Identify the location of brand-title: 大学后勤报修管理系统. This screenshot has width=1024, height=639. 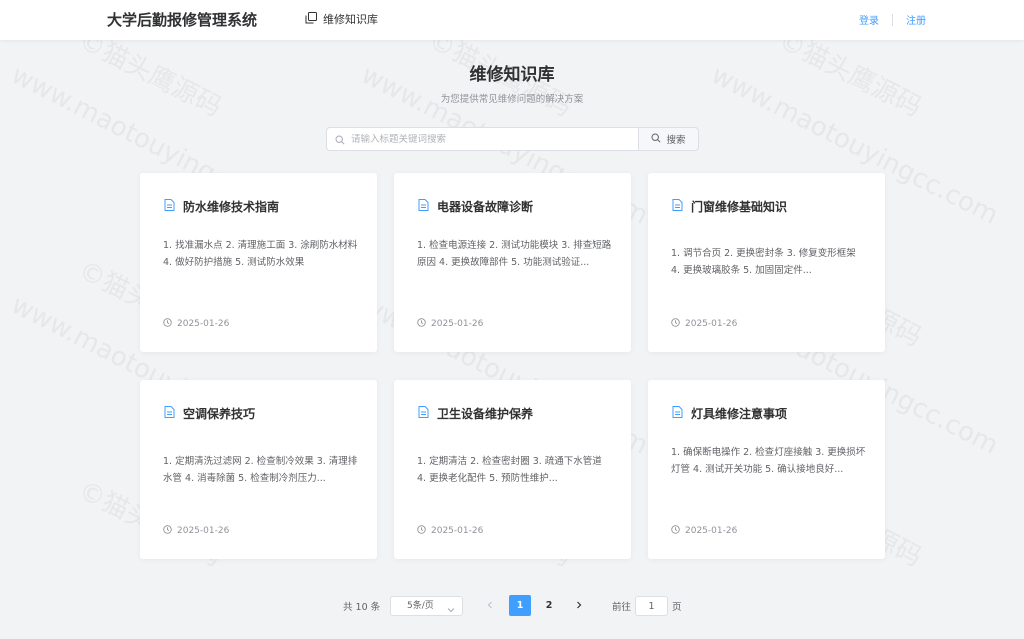
(182, 20).